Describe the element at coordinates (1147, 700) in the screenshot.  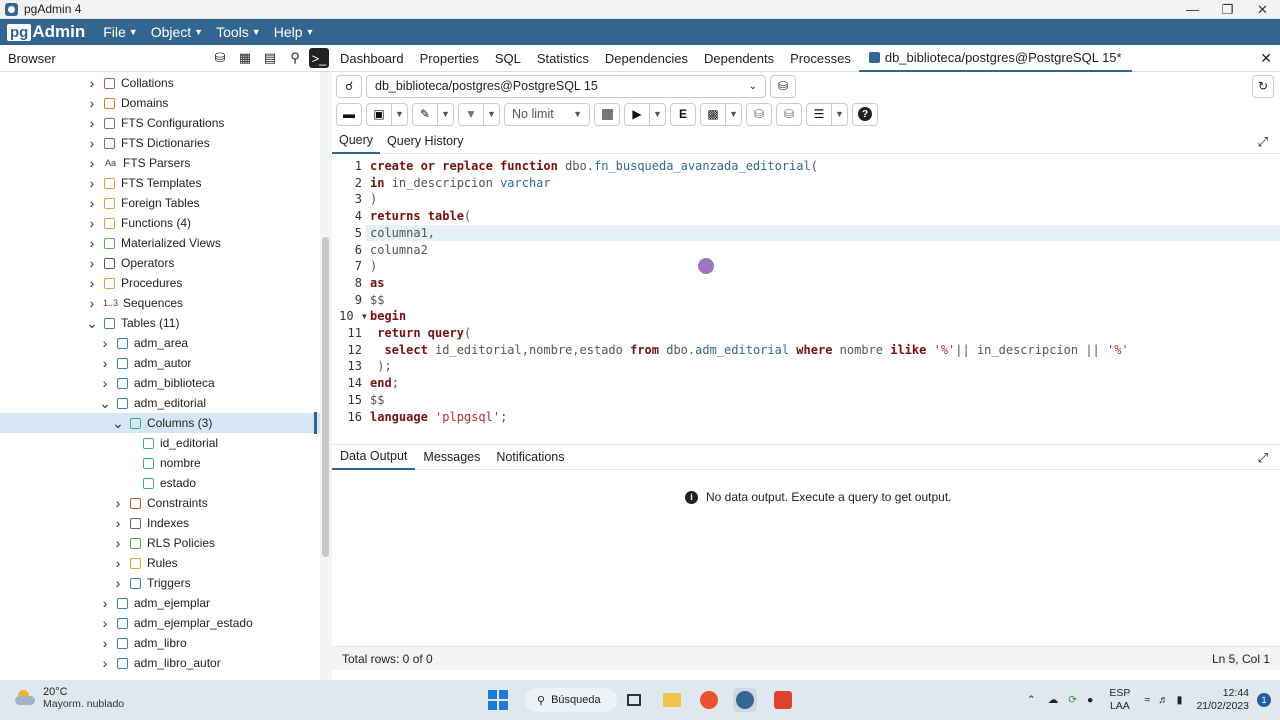
I see `wifi-icon: ≈` at that location.